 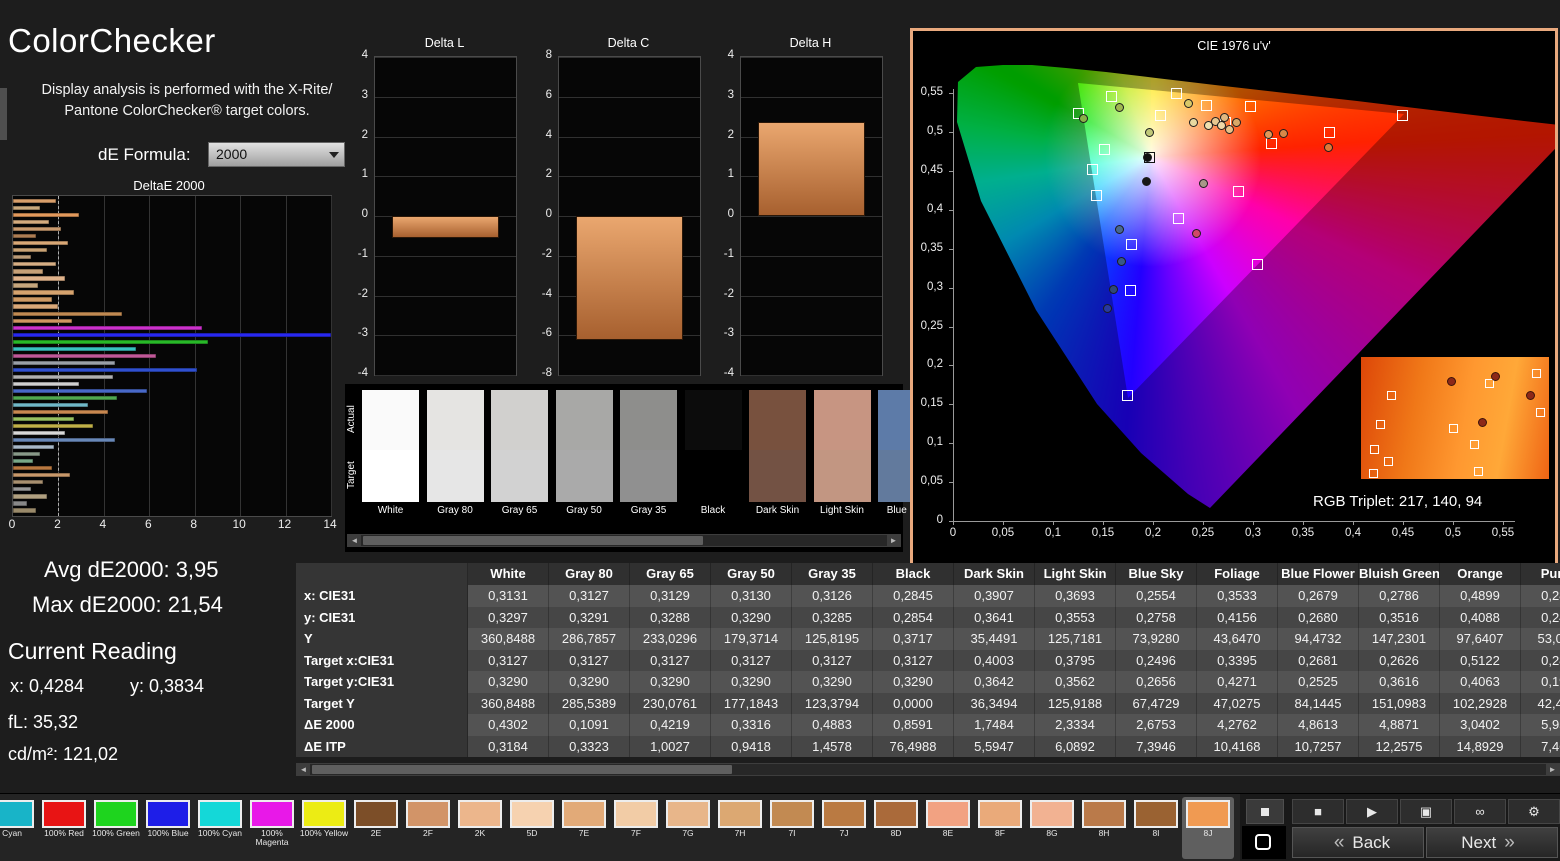 What do you see at coordinates (480, 833) in the screenshot?
I see `patch-label: 2K` at bounding box center [480, 833].